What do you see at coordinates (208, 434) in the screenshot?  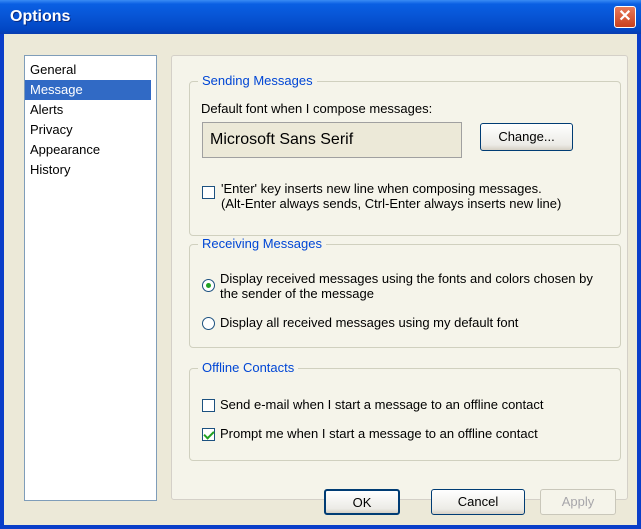 I see `prompt-offline-checkbox` at bounding box center [208, 434].